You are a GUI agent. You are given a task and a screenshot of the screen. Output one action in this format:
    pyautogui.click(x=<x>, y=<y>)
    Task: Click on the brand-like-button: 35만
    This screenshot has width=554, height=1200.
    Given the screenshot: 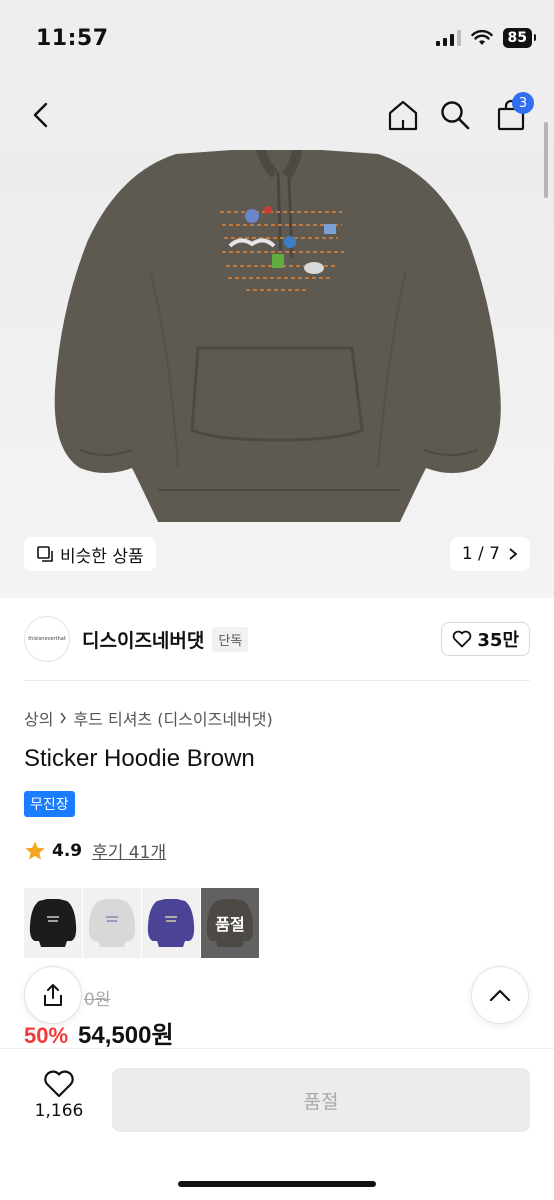 What is the action you would take?
    pyautogui.click(x=485, y=639)
    